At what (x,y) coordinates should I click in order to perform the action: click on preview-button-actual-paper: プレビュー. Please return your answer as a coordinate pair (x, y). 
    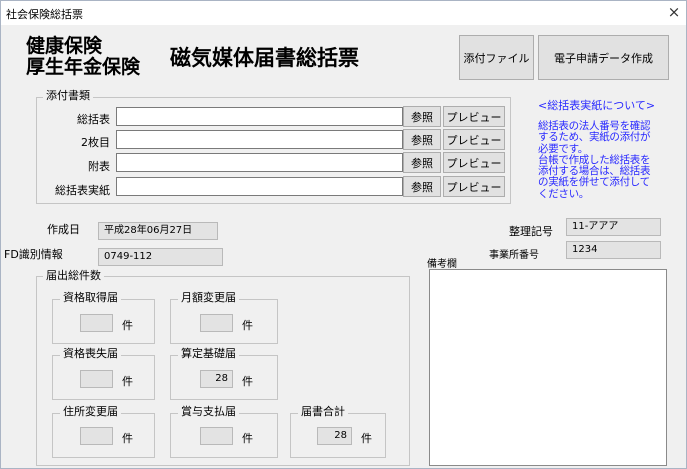
    Looking at the image, I should click on (474, 186).